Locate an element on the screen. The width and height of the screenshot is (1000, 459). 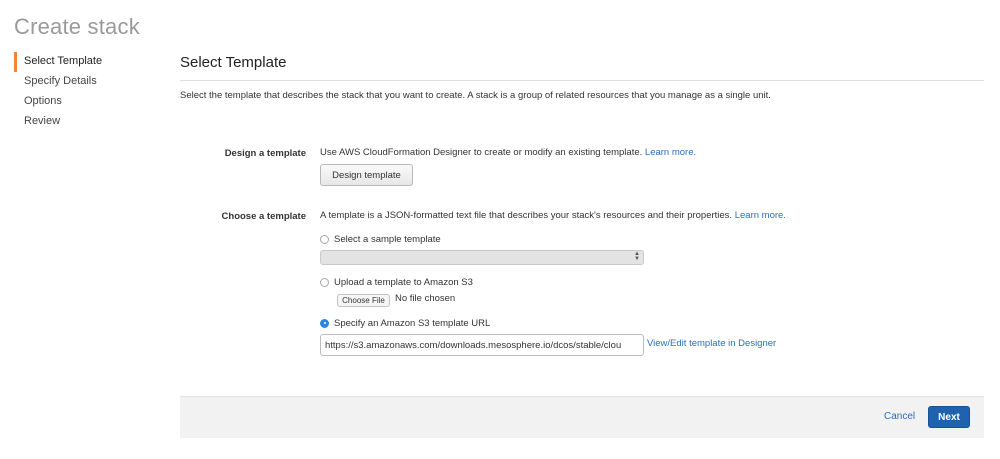
s3-template-url-input is located at coordinates (482, 345).